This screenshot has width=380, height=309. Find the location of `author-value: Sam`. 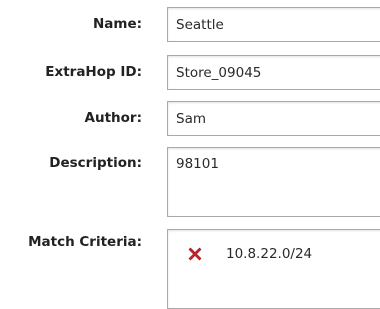

author-value: Sam is located at coordinates (191, 119).